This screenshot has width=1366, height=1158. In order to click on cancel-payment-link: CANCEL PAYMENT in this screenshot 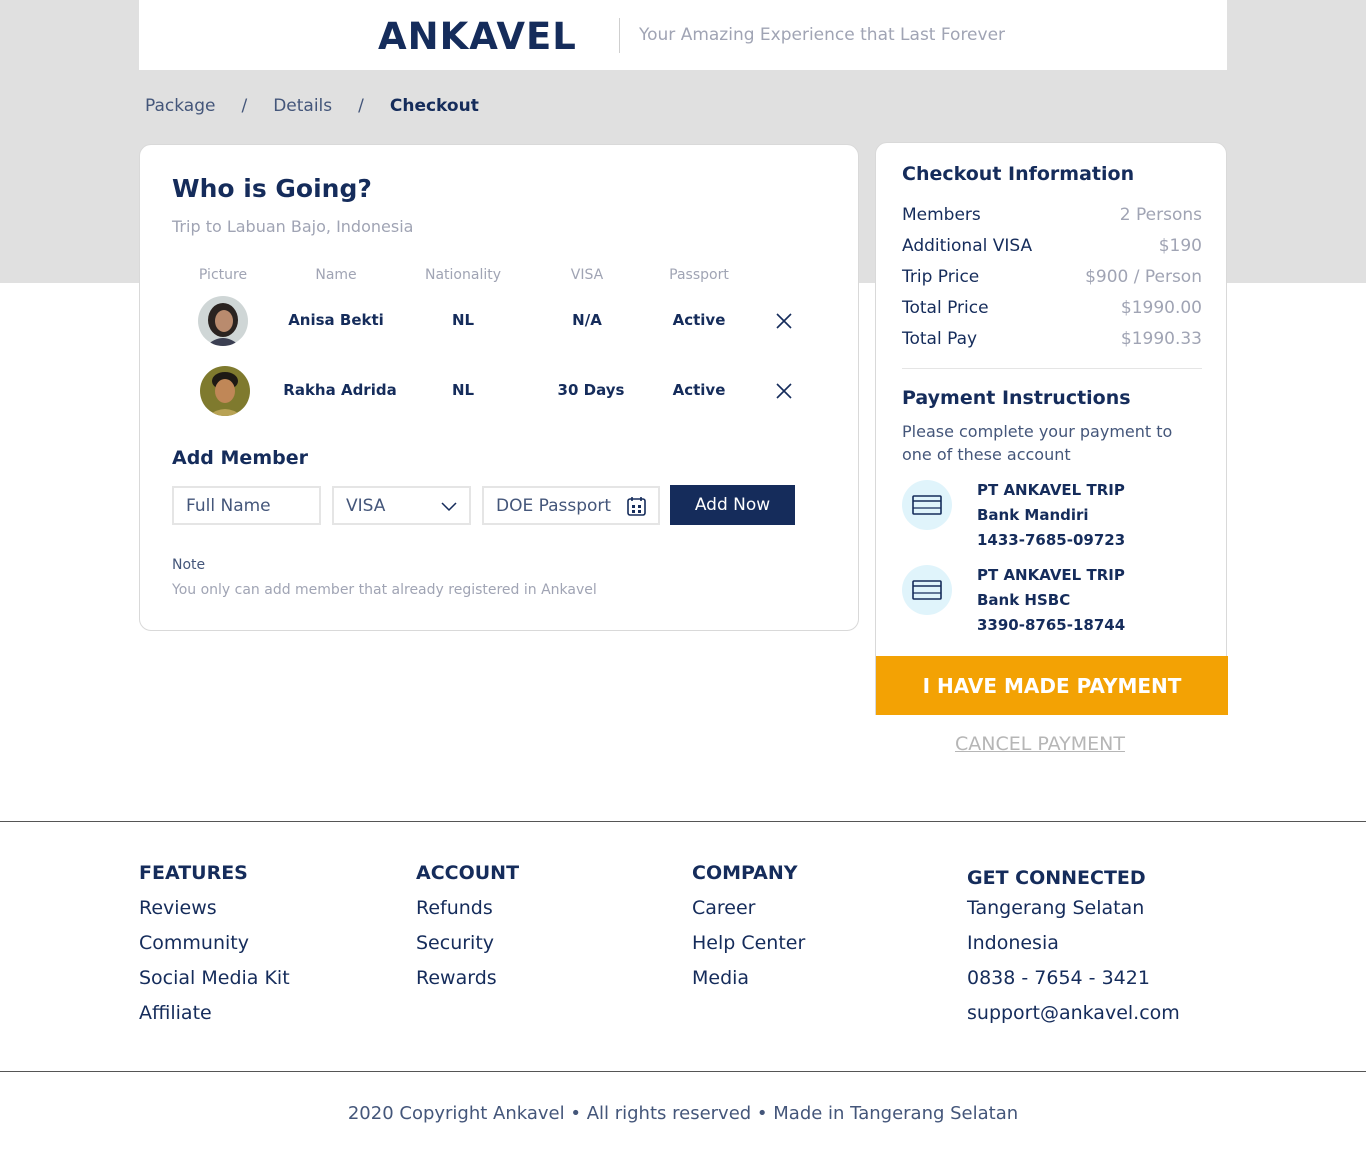, I will do `click(1040, 744)`.